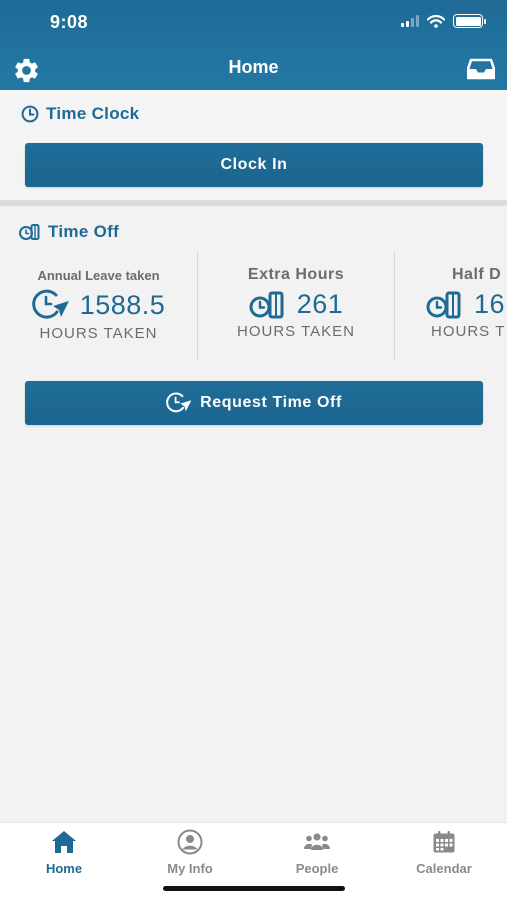 This screenshot has height=900, width=507. What do you see at coordinates (98, 275) in the screenshot?
I see `card-title: Annual Leave taken` at bounding box center [98, 275].